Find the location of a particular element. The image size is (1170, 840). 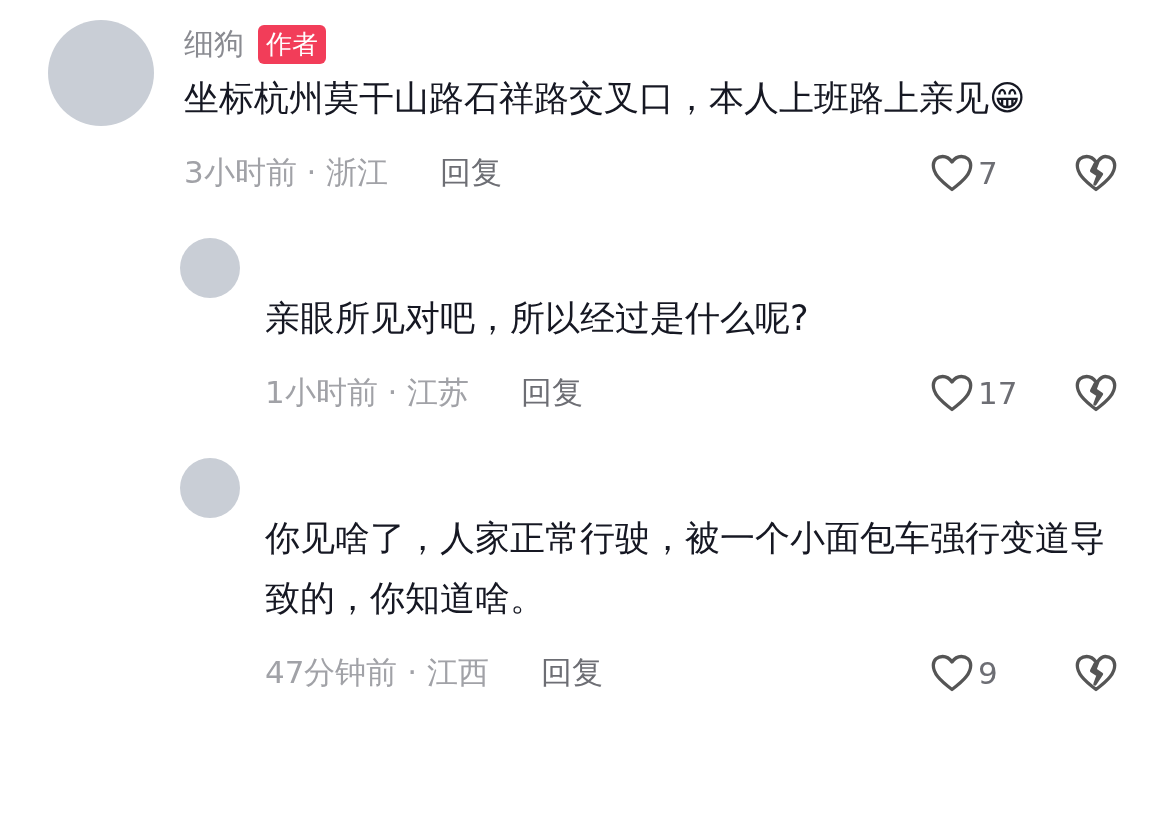

comment-time-location: 1小时前 · 江苏 is located at coordinates (367, 392).